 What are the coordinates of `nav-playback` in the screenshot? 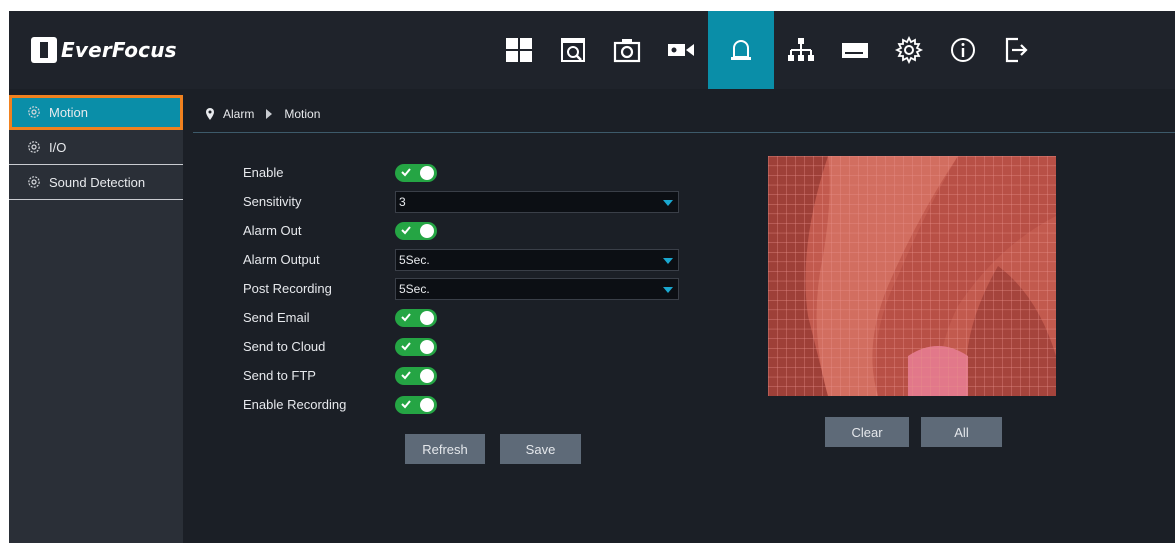 It's located at (573, 50).